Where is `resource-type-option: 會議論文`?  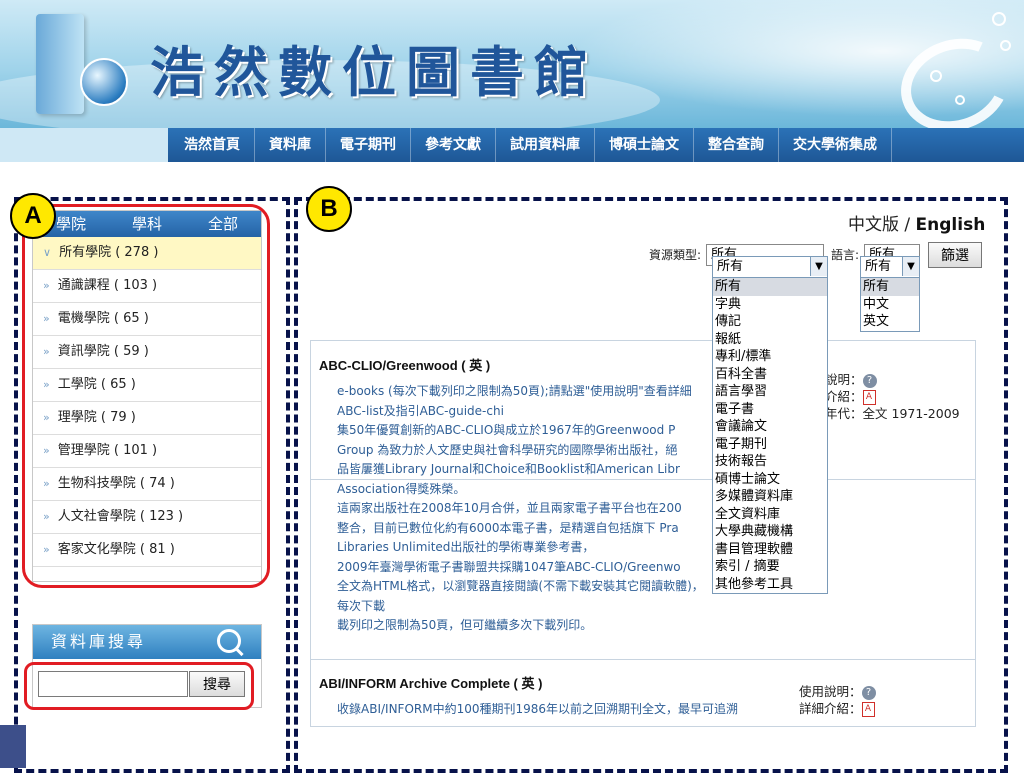
resource-type-option: 會議論文 is located at coordinates (770, 427).